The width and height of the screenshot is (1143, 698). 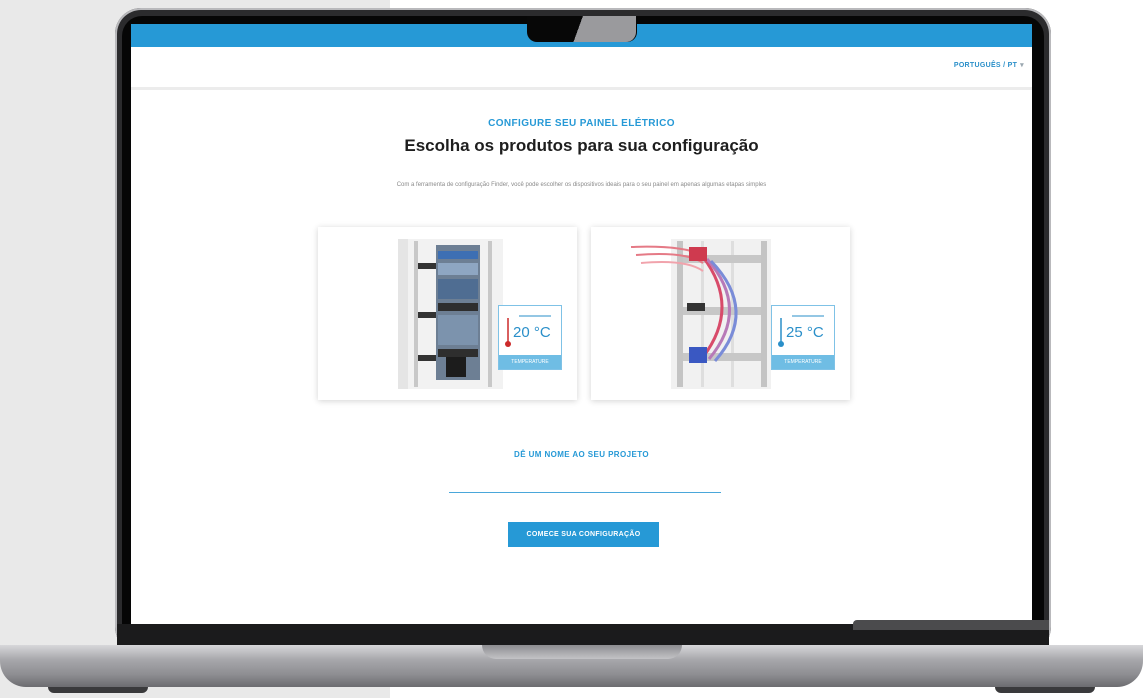 I want to click on product-card-2: 25 °C TEMPERATURE, so click(x=720, y=313).